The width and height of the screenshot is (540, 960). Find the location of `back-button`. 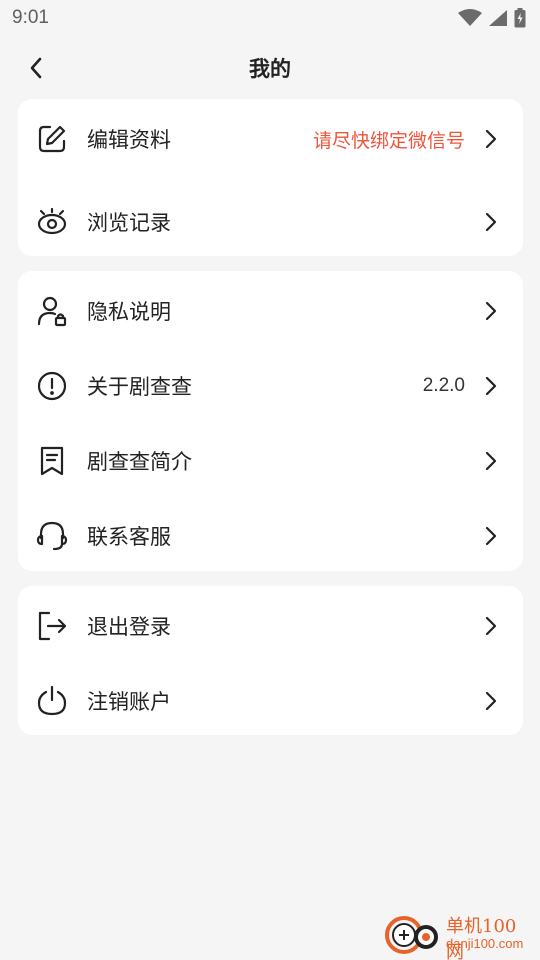

back-button is located at coordinates (36, 68).